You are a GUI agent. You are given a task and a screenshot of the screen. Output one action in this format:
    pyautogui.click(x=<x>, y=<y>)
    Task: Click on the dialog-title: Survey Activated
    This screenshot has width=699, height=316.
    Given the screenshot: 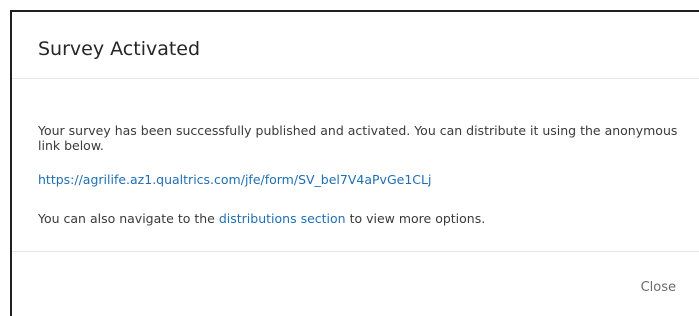 What is the action you would take?
    pyautogui.click(x=119, y=49)
    